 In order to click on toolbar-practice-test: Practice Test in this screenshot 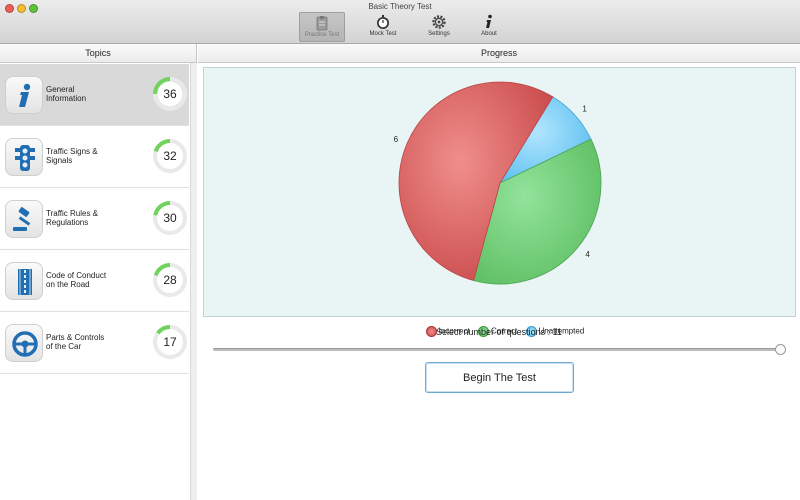, I will do `click(322, 27)`.